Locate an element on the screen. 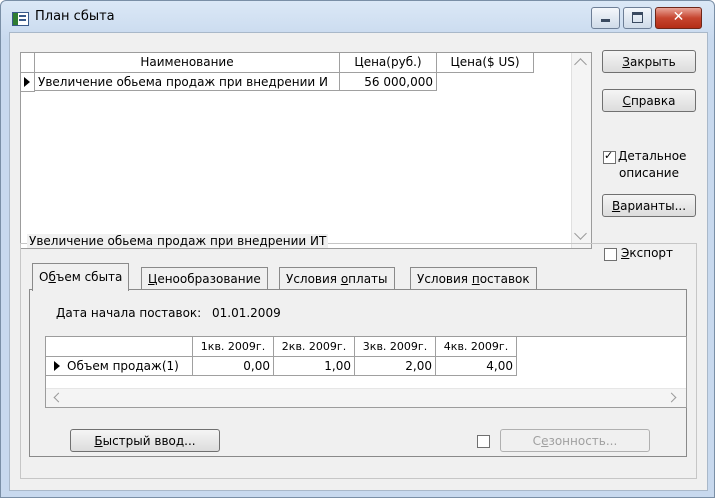 The width and height of the screenshot is (715, 498). tab-label-rest: платы is located at coordinates (368, 279).